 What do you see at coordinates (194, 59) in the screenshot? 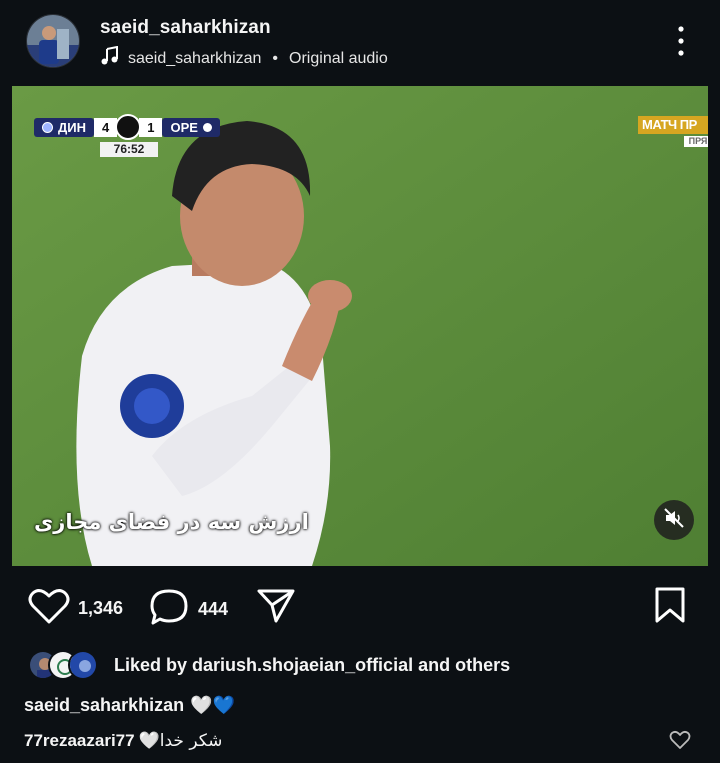
I see `audio-username: saeid_saharkhizan` at bounding box center [194, 59].